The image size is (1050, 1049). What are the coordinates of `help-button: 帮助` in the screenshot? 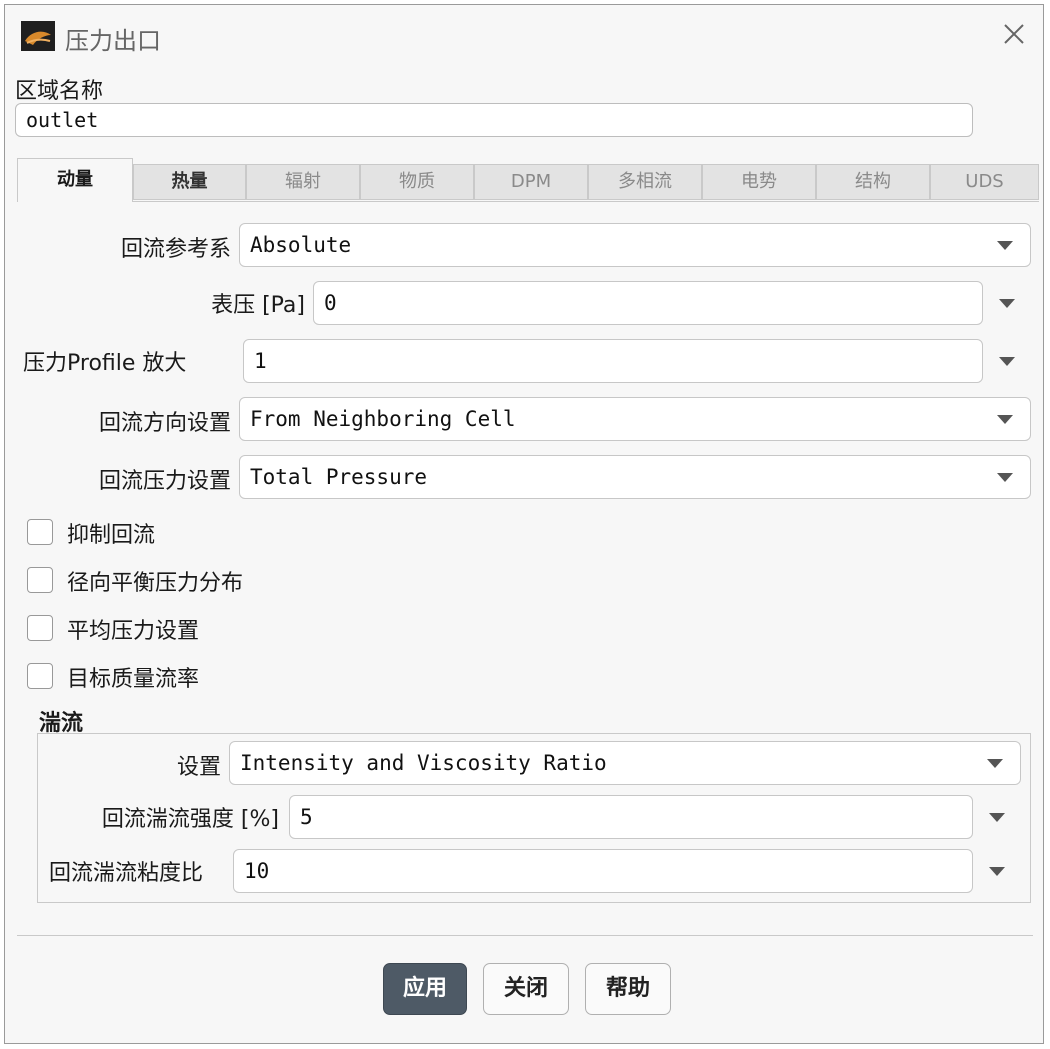 It's located at (628, 989).